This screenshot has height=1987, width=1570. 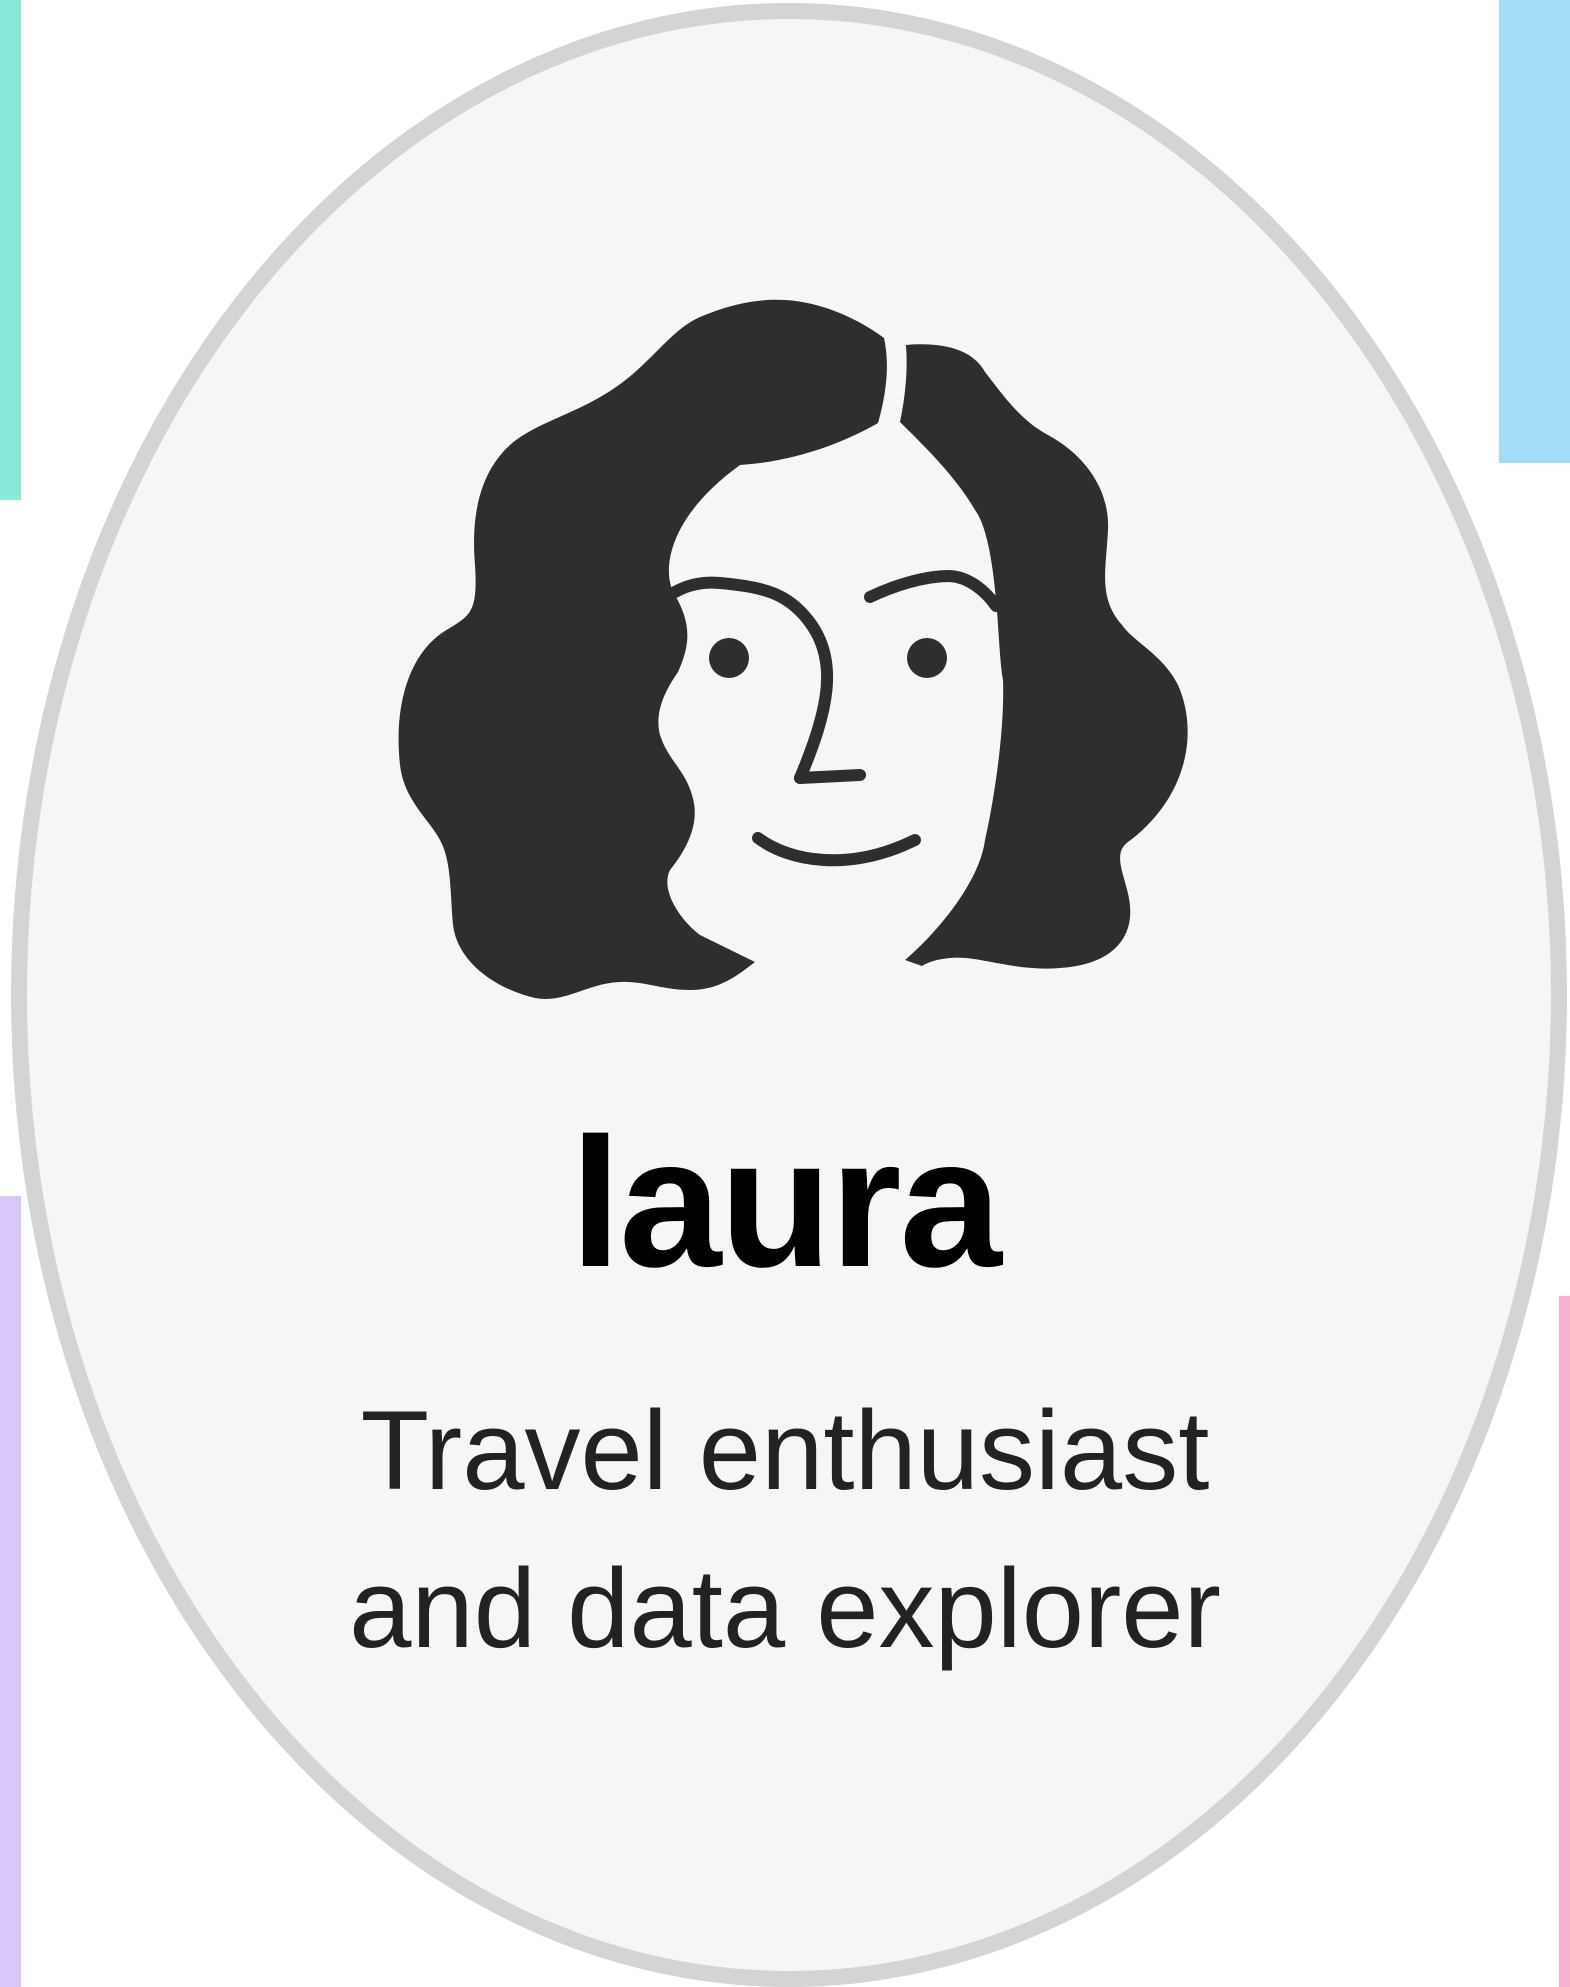 What do you see at coordinates (729, 658) in the screenshot?
I see `eye-left` at bounding box center [729, 658].